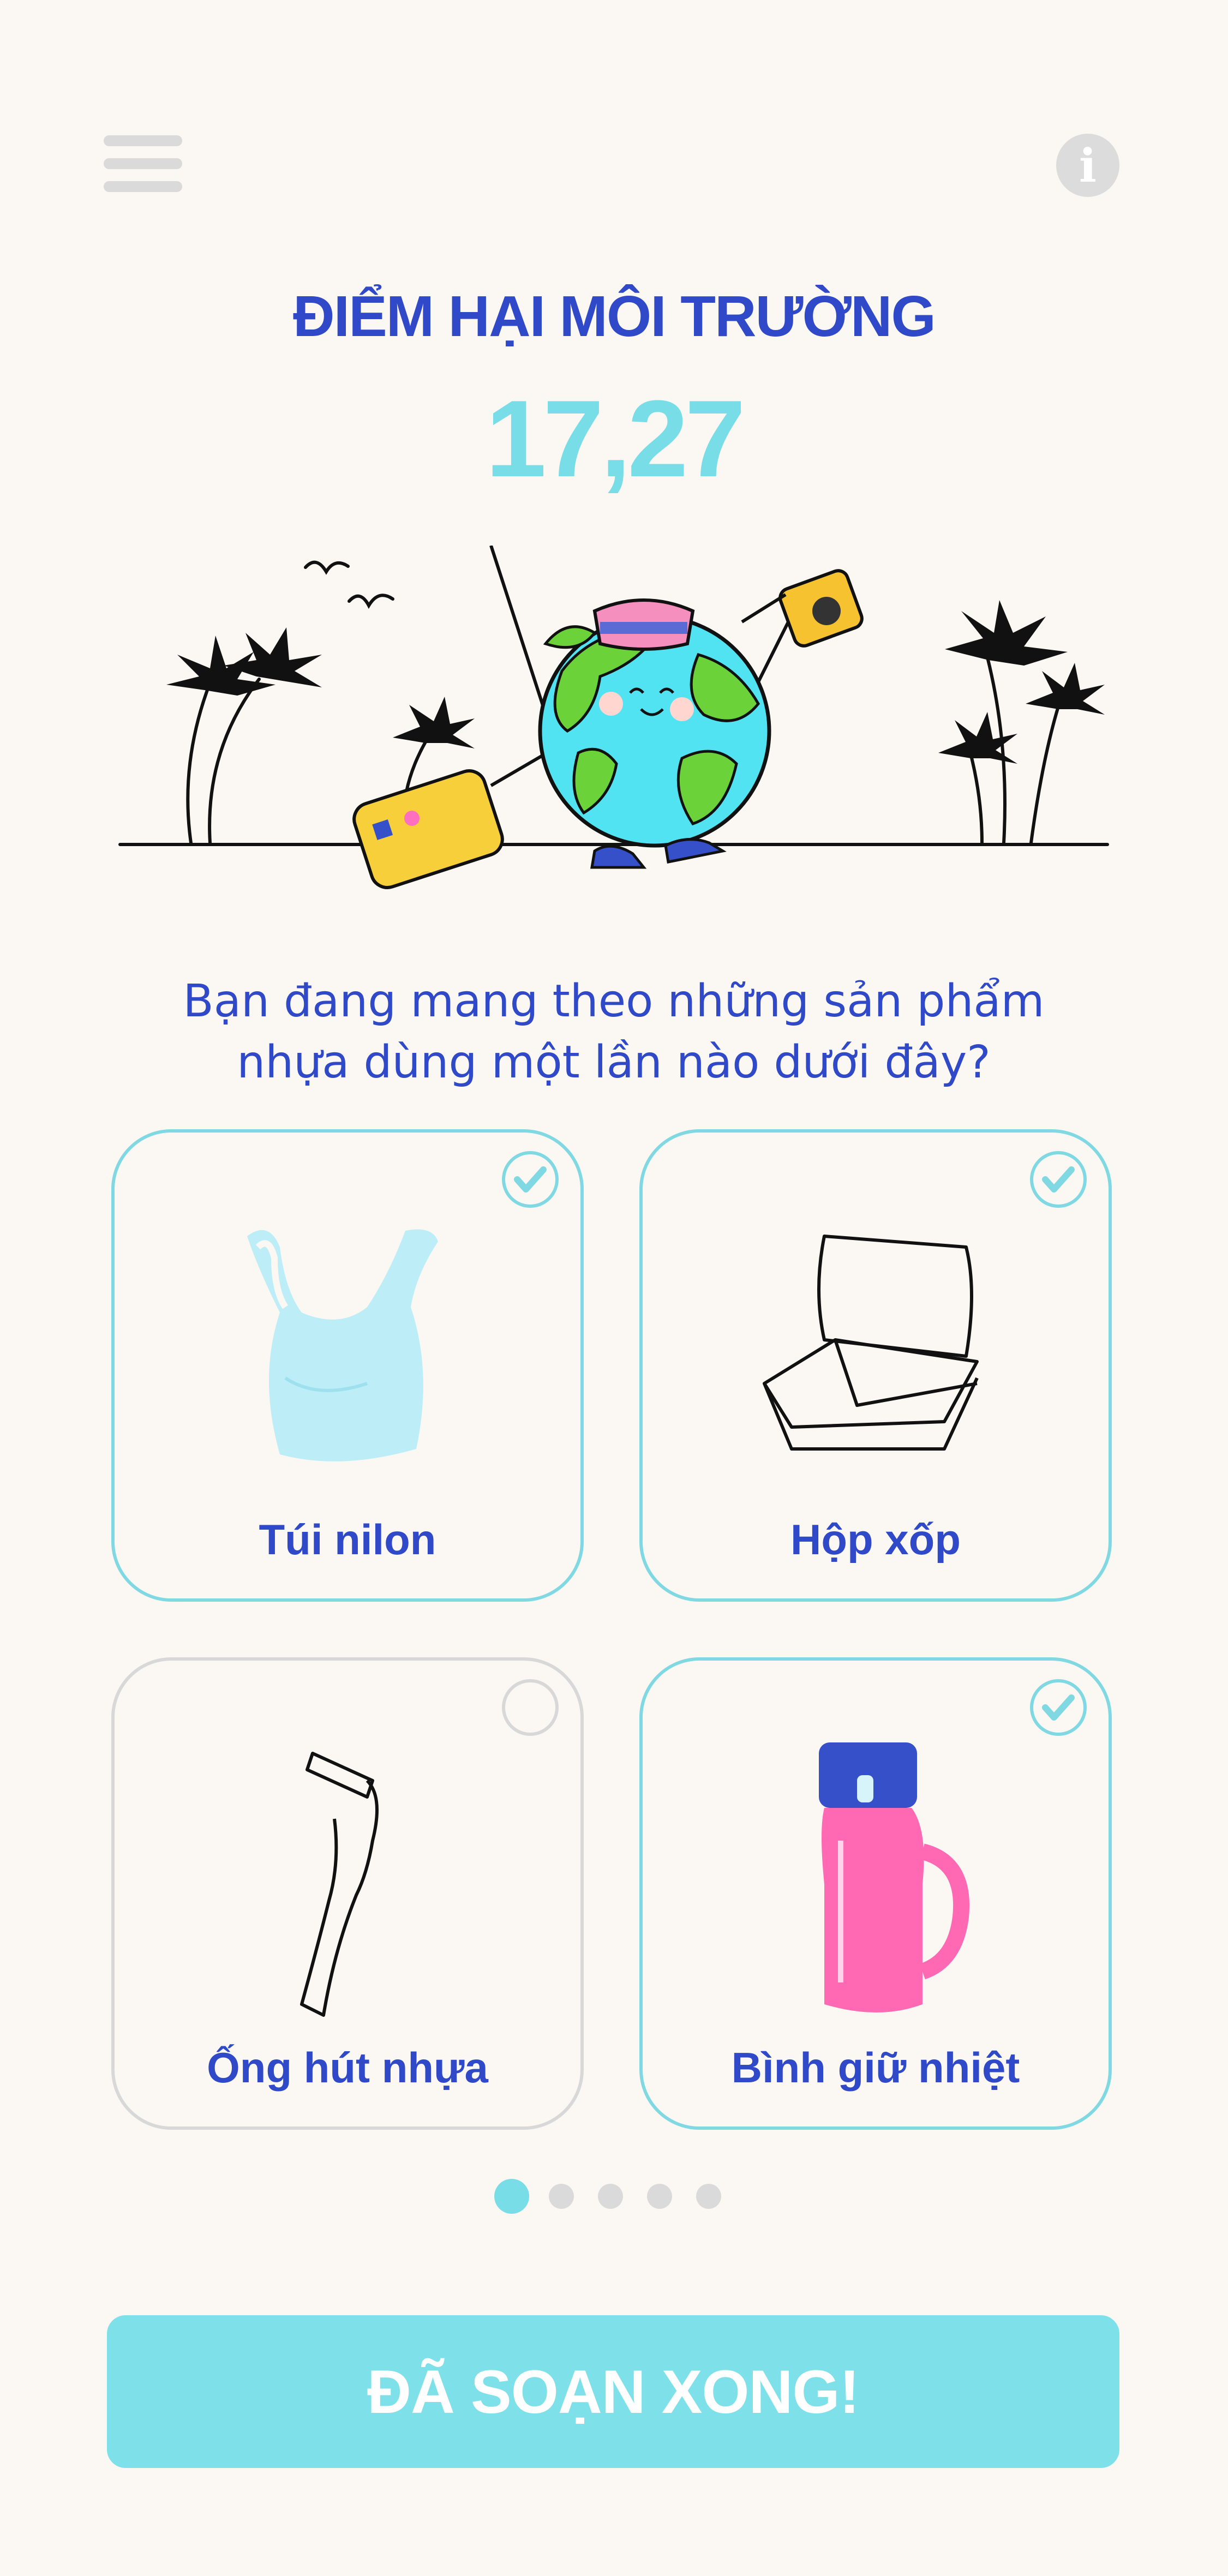 Image resolution: width=1228 pixels, height=2576 pixels. What do you see at coordinates (530, 1708) in the screenshot?
I see `unchecked-circle-icon` at bounding box center [530, 1708].